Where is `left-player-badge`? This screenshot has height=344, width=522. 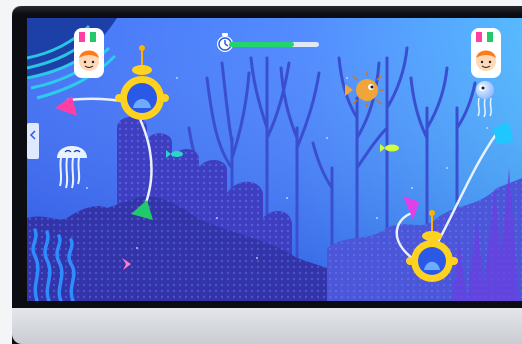 left-player-badge is located at coordinates (89, 53).